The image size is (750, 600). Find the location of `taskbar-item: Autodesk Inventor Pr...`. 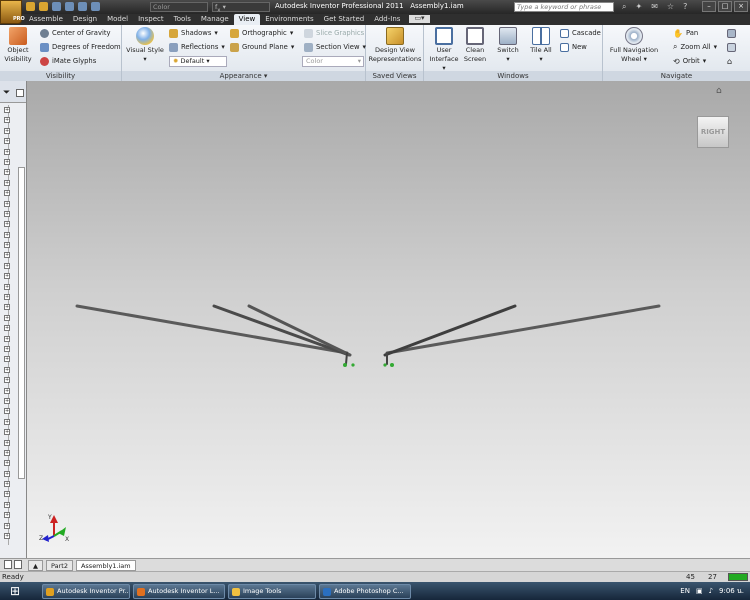

taskbar-item: Autodesk Inventor Pr... is located at coordinates (86, 591).